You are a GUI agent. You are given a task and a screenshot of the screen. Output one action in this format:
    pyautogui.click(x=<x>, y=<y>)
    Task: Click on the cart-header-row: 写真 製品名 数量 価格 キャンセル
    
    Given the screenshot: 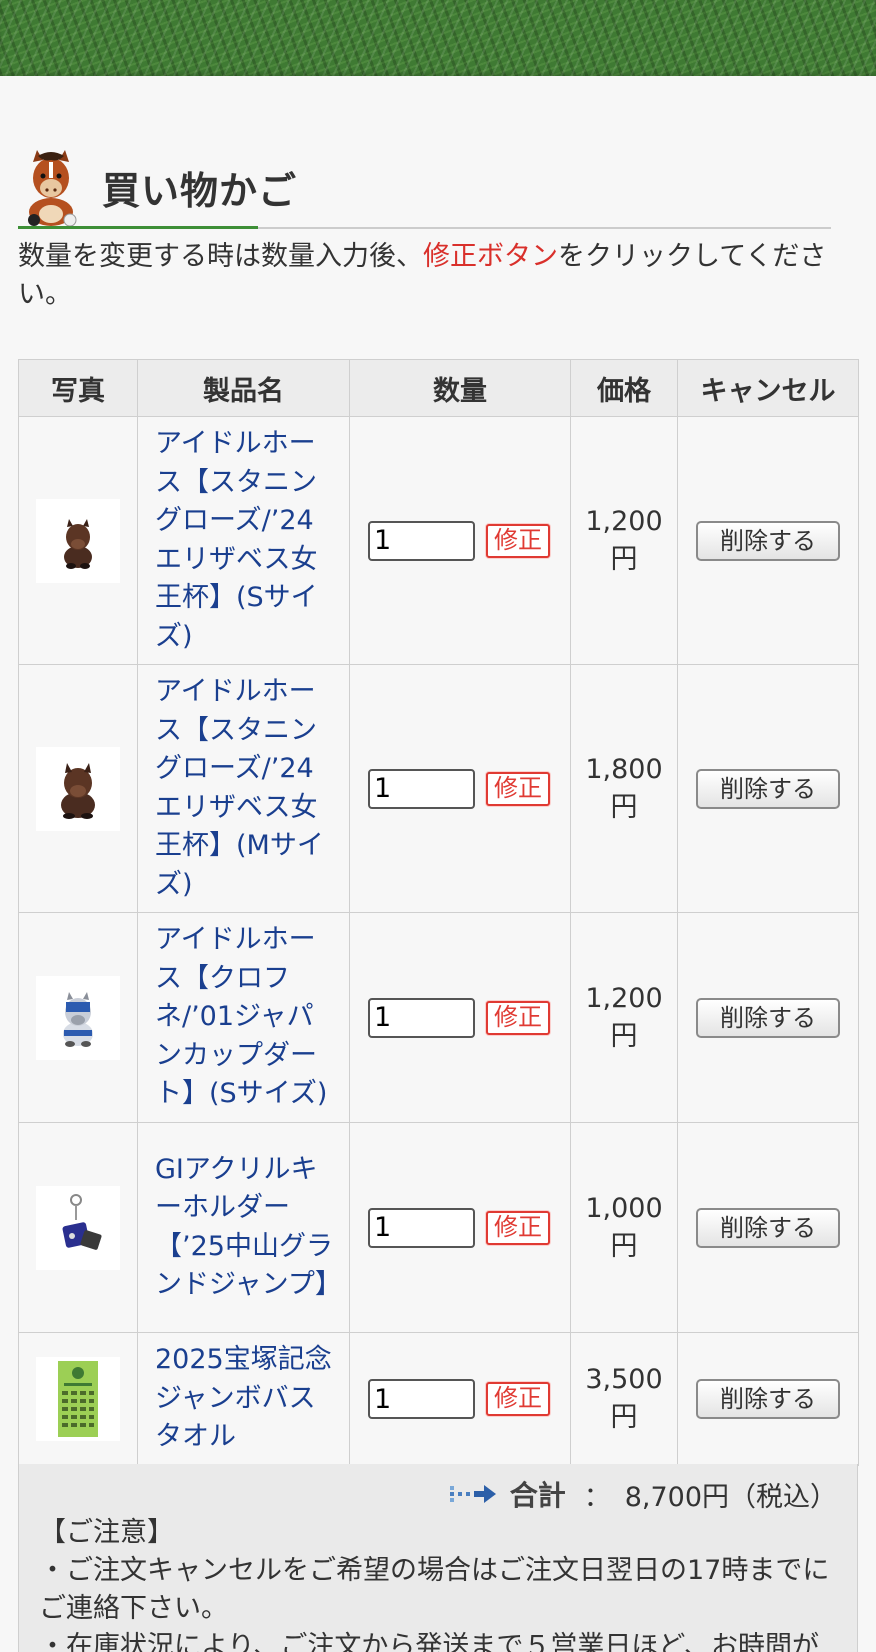 What is the action you would take?
    pyautogui.click(x=438, y=388)
    